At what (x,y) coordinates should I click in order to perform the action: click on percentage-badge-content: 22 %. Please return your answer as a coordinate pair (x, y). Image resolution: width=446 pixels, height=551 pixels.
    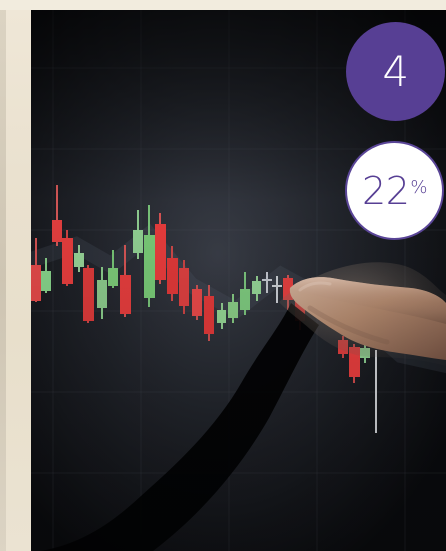
    Looking at the image, I should click on (394, 191).